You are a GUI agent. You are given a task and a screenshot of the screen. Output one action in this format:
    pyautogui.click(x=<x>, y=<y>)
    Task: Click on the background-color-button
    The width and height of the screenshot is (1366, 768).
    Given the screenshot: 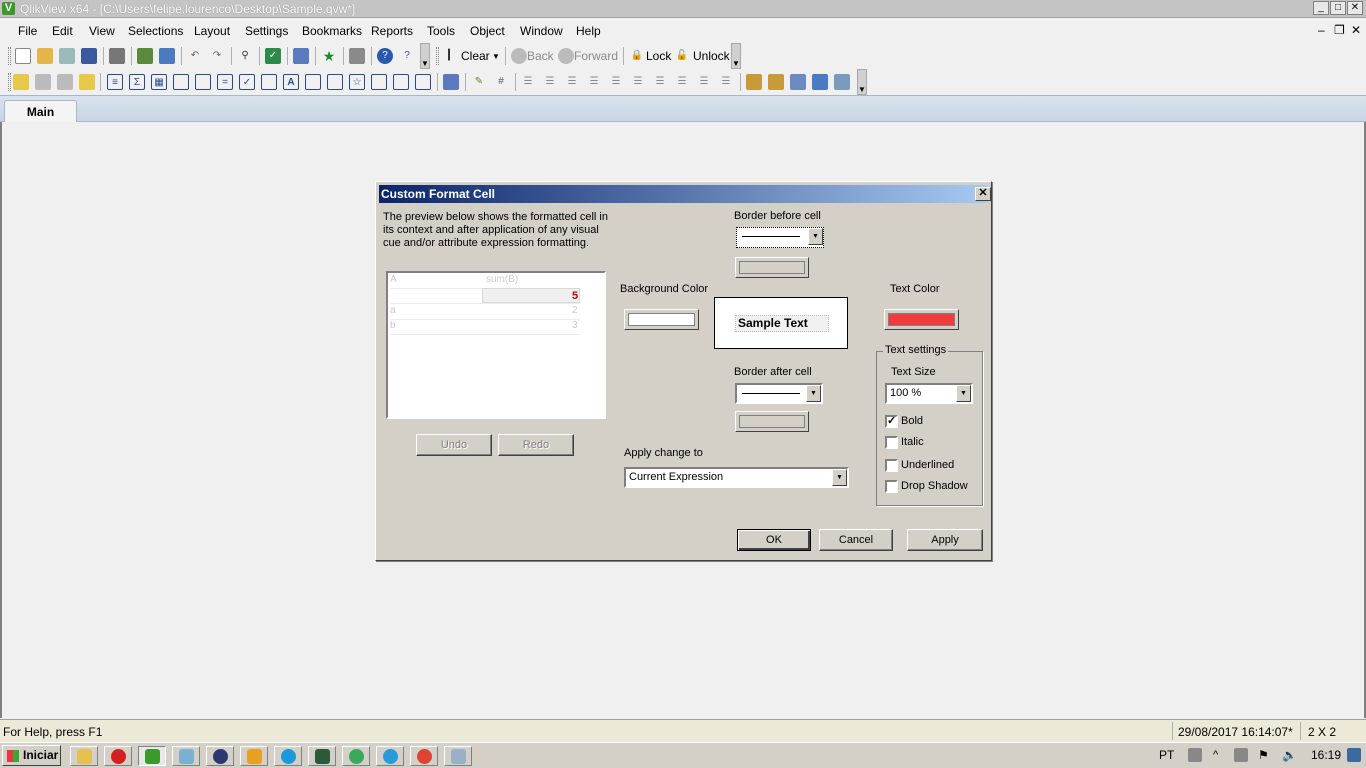 What is the action you would take?
    pyautogui.click(x=661, y=319)
    